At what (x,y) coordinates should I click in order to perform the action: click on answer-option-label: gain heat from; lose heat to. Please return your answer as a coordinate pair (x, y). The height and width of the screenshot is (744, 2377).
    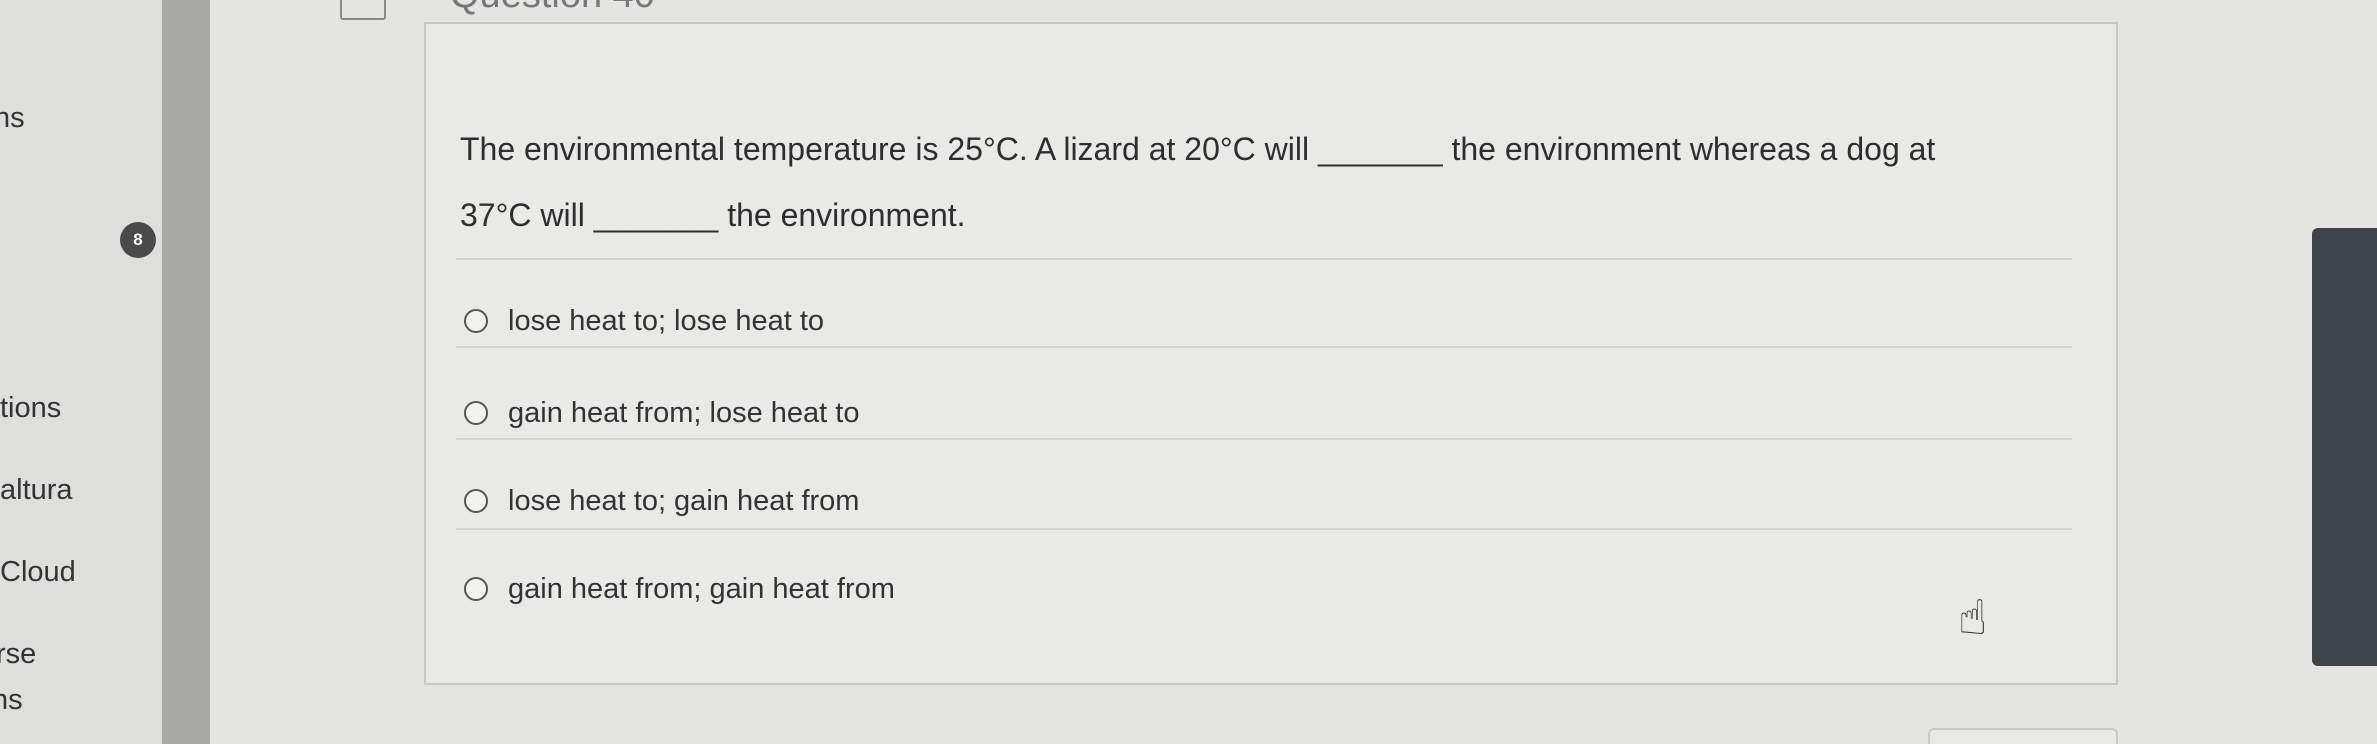
    Looking at the image, I should click on (684, 412).